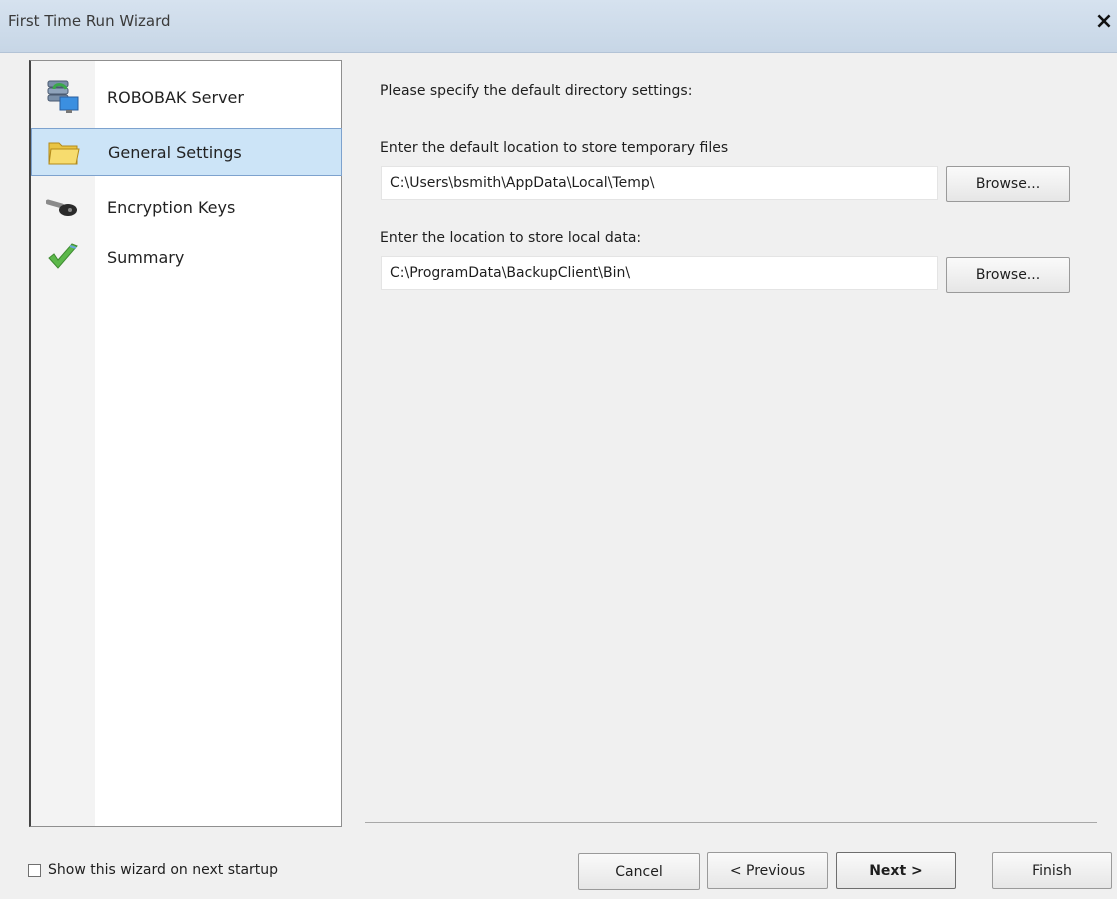  Describe the element at coordinates (171, 207) in the screenshot. I see `nav-item-label: Encryption Keys` at that location.